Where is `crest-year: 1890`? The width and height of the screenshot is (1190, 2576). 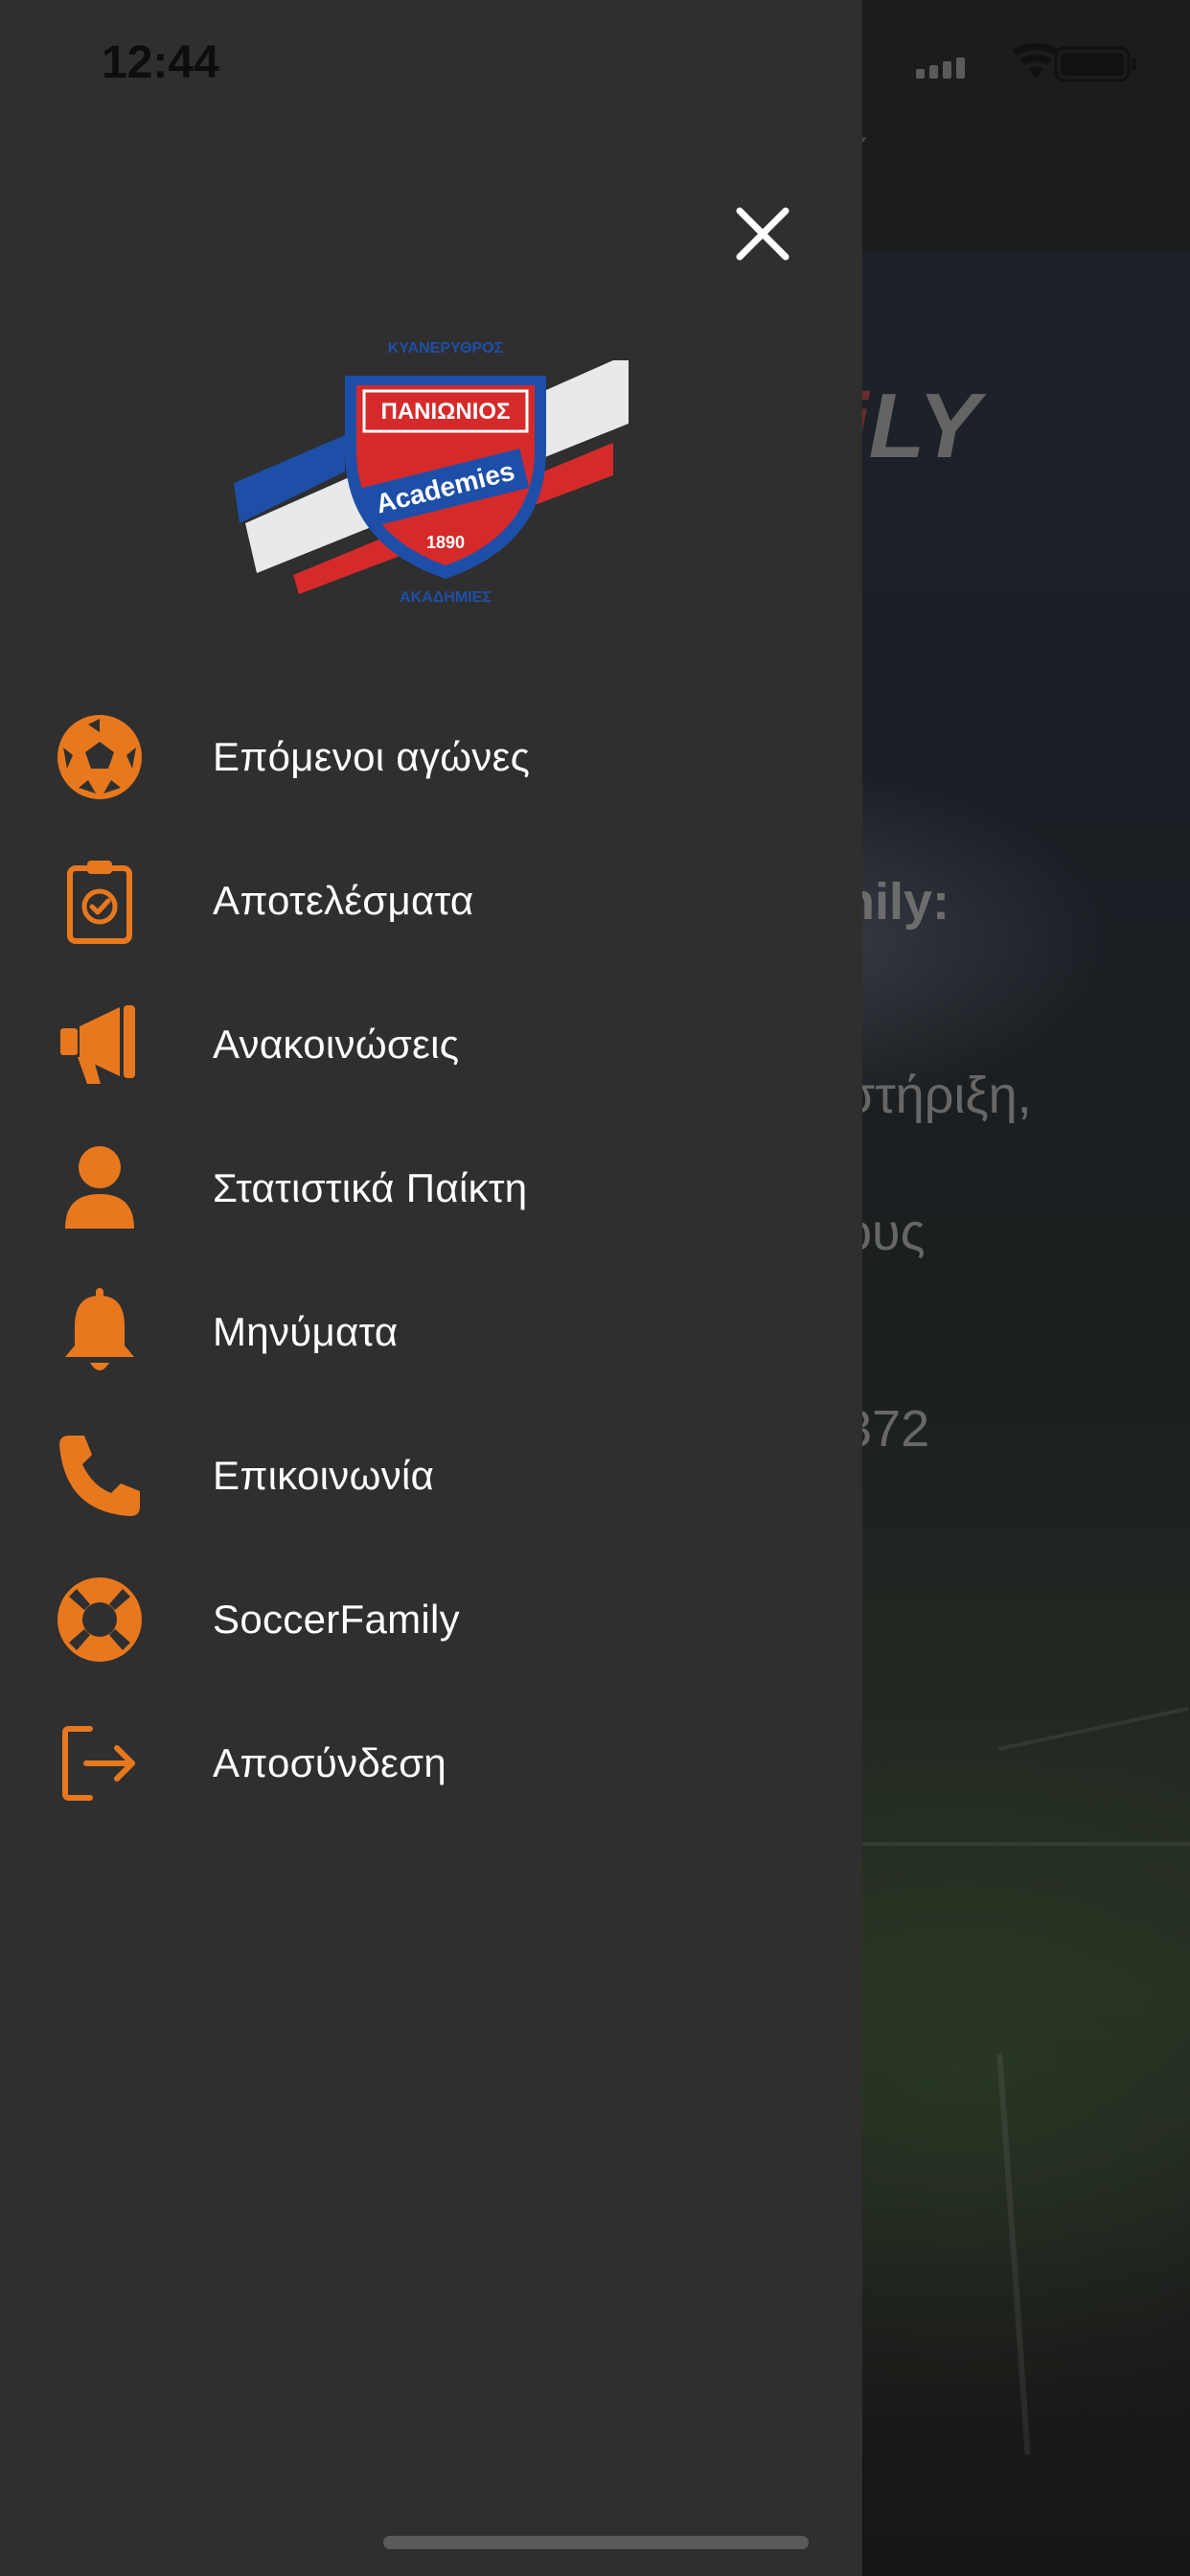 crest-year: 1890 is located at coordinates (445, 542).